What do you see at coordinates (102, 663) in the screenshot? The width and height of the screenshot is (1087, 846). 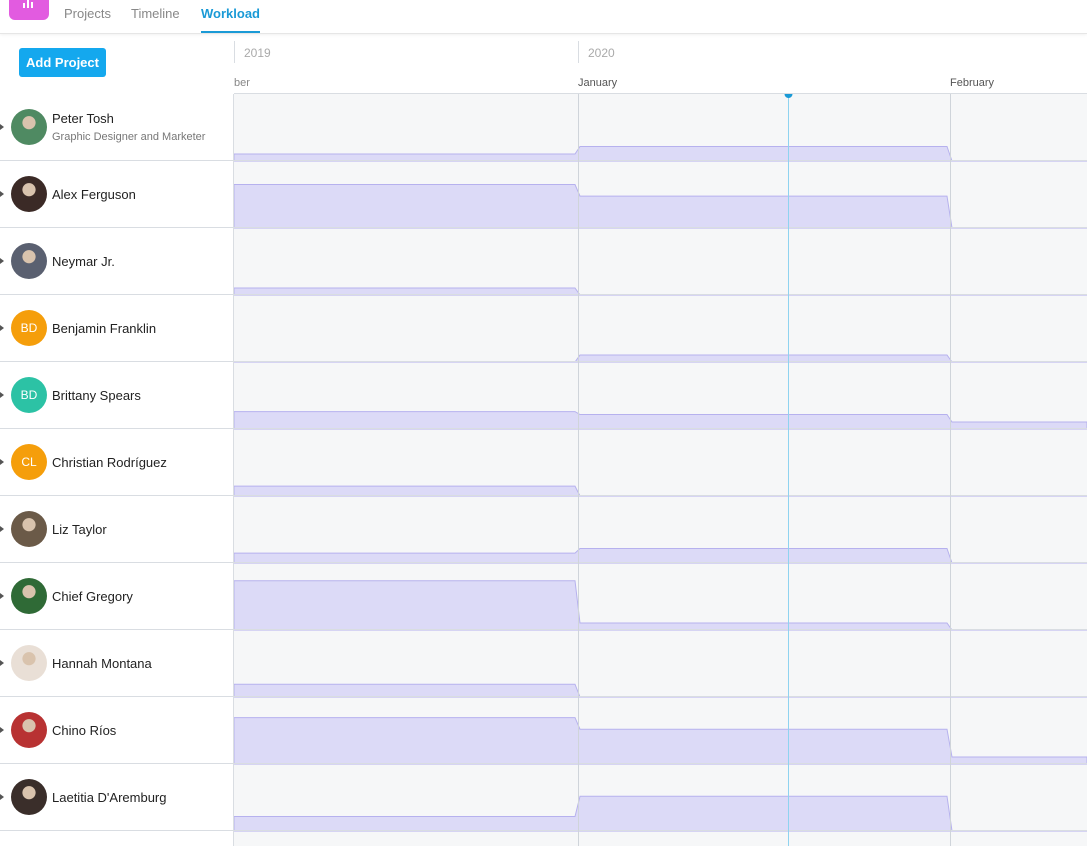 I see `person-name: Hannah Montana` at bounding box center [102, 663].